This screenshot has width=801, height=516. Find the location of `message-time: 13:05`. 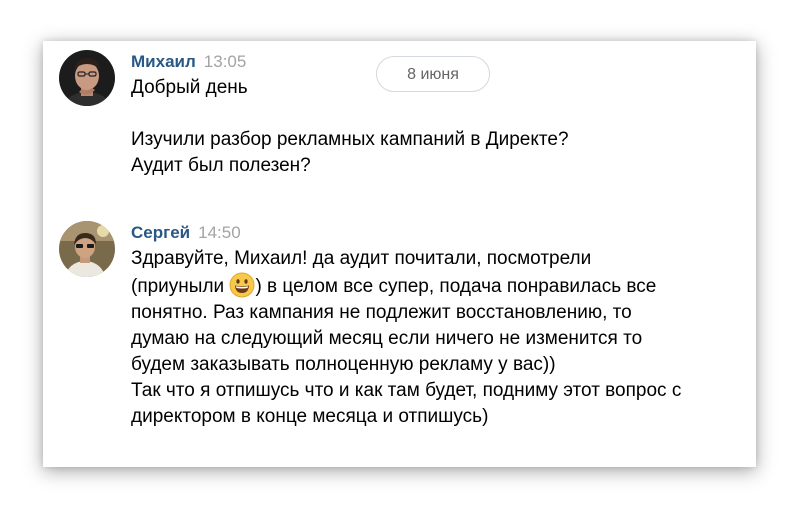

message-time: 13:05 is located at coordinates (225, 61).